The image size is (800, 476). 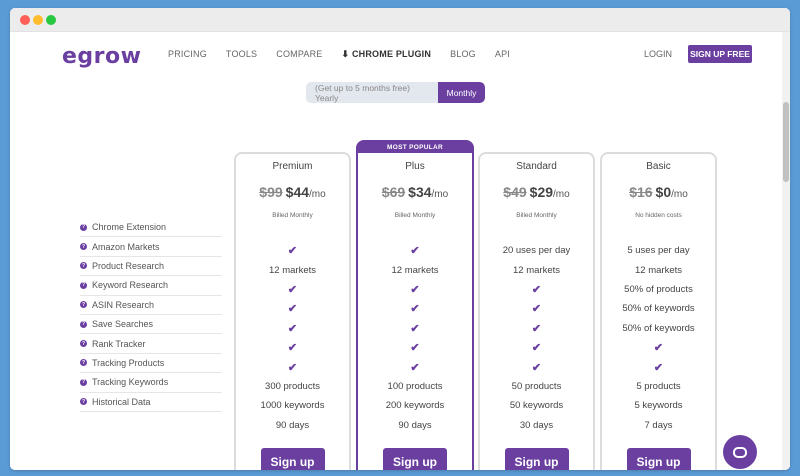 What do you see at coordinates (658, 250) in the screenshot?
I see `feature-value-row: 5 uses per day` at bounding box center [658, 250].